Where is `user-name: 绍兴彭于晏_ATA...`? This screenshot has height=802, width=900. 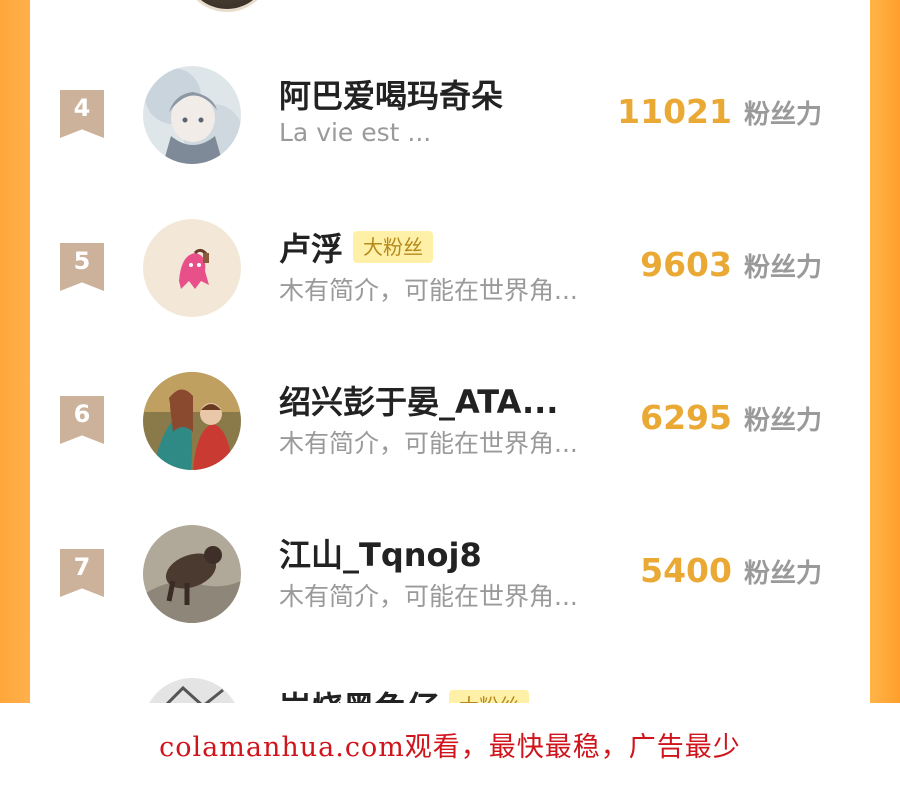 user-name: 绍兴彭于晏_ATA... is located at coordinates (418, 400).